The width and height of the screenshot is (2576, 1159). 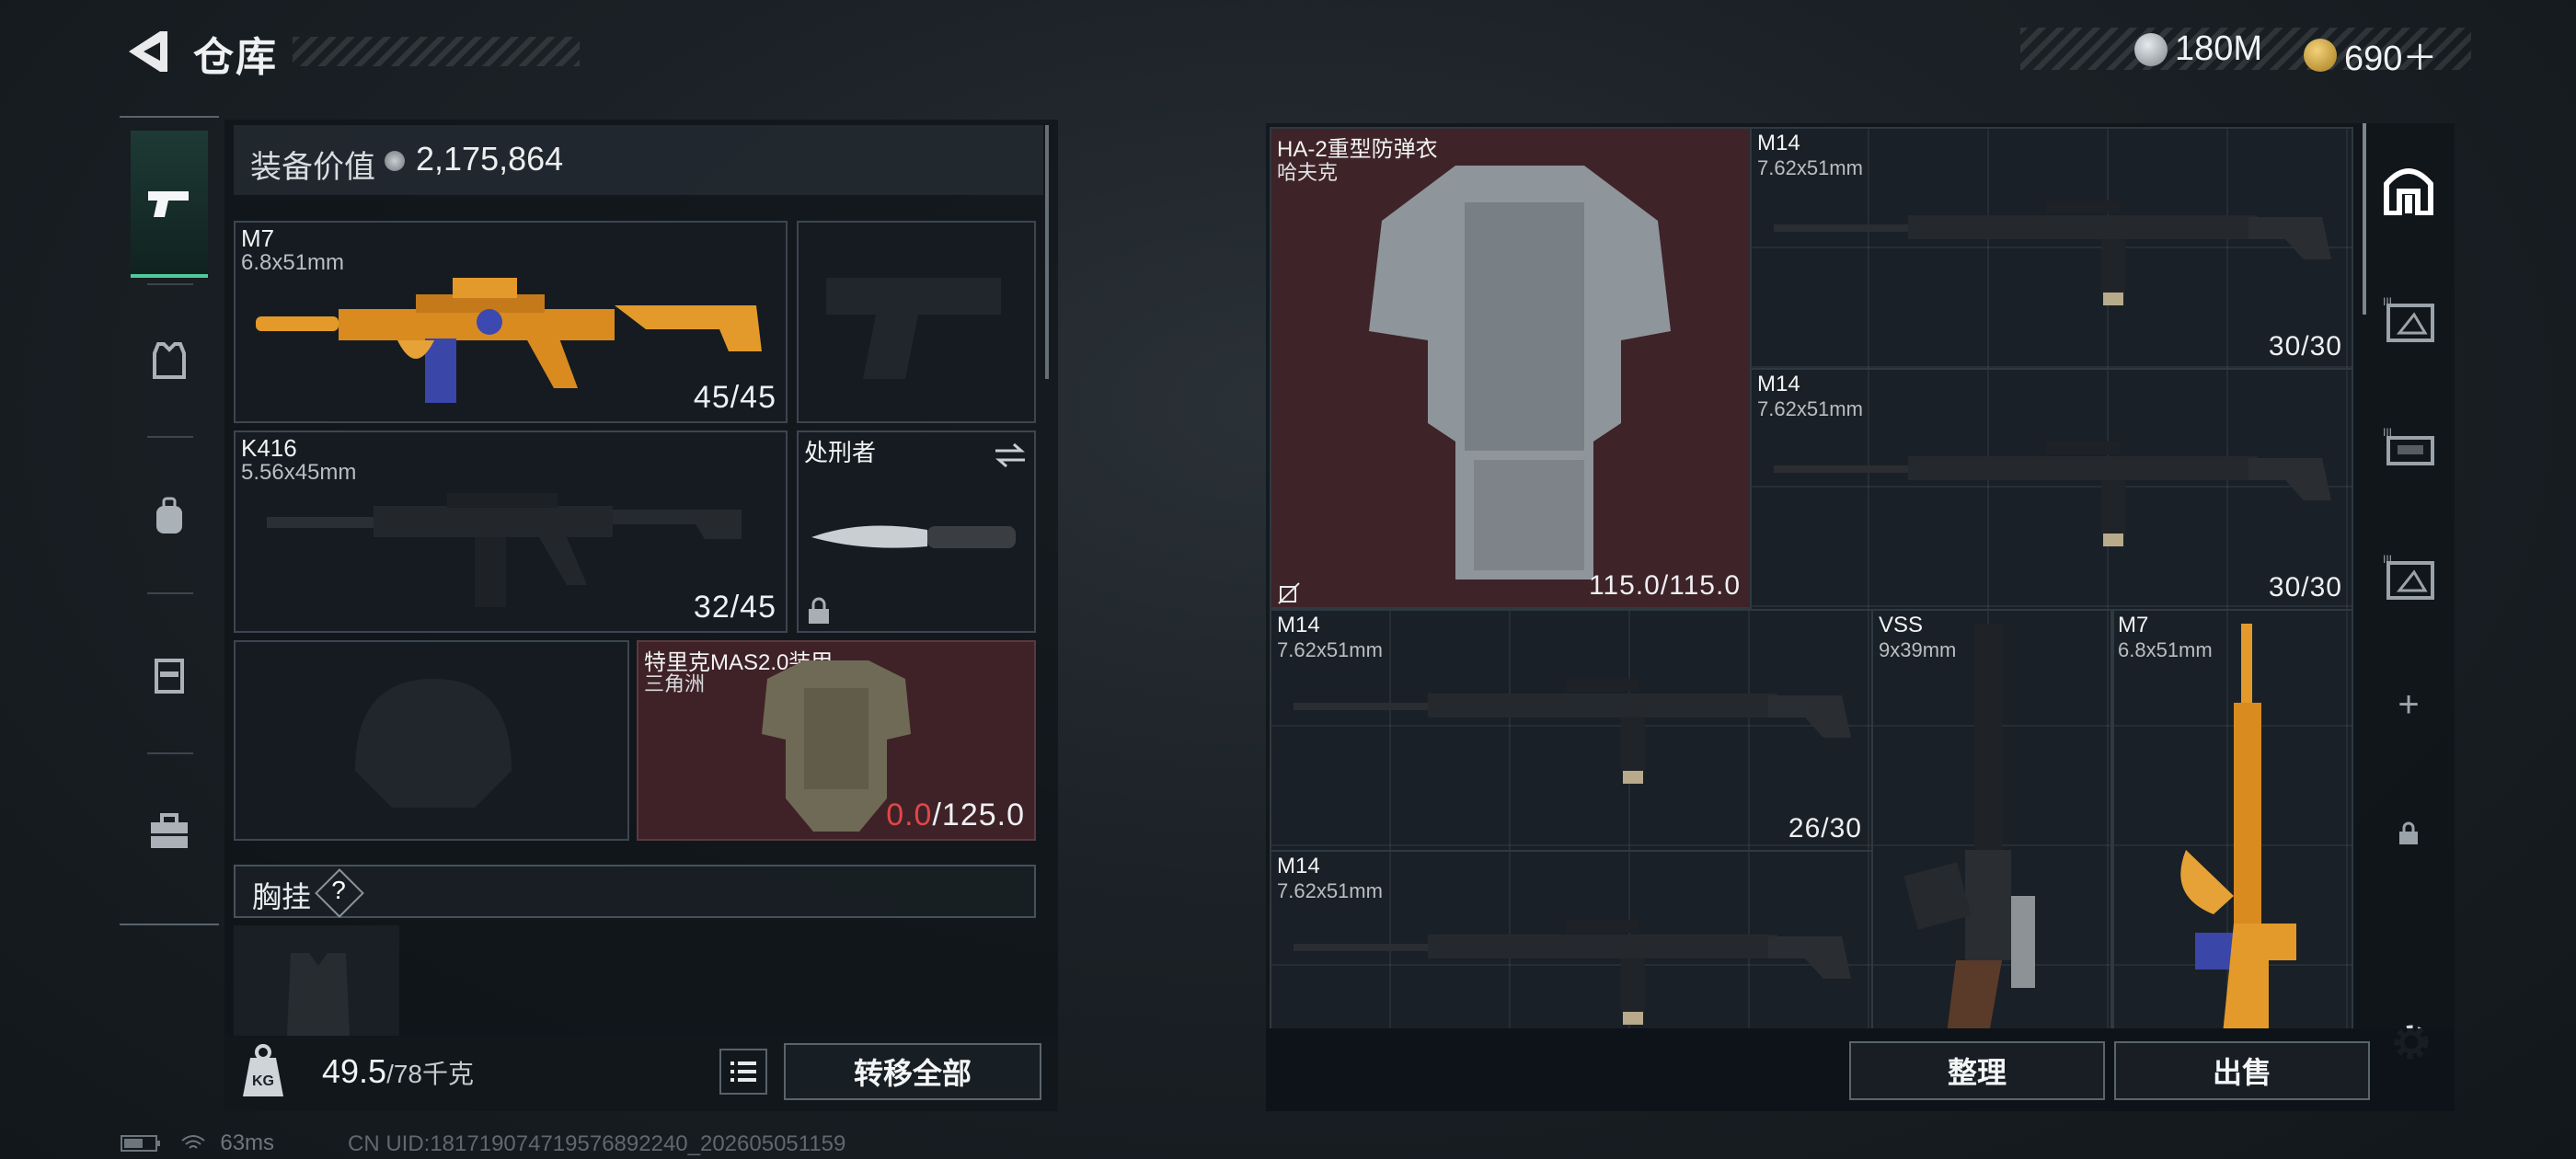 What do you see at coordinates (247, 1142) in the screenshot?
I see `ping-value: 63ms` at bounding box center [247, 1142].